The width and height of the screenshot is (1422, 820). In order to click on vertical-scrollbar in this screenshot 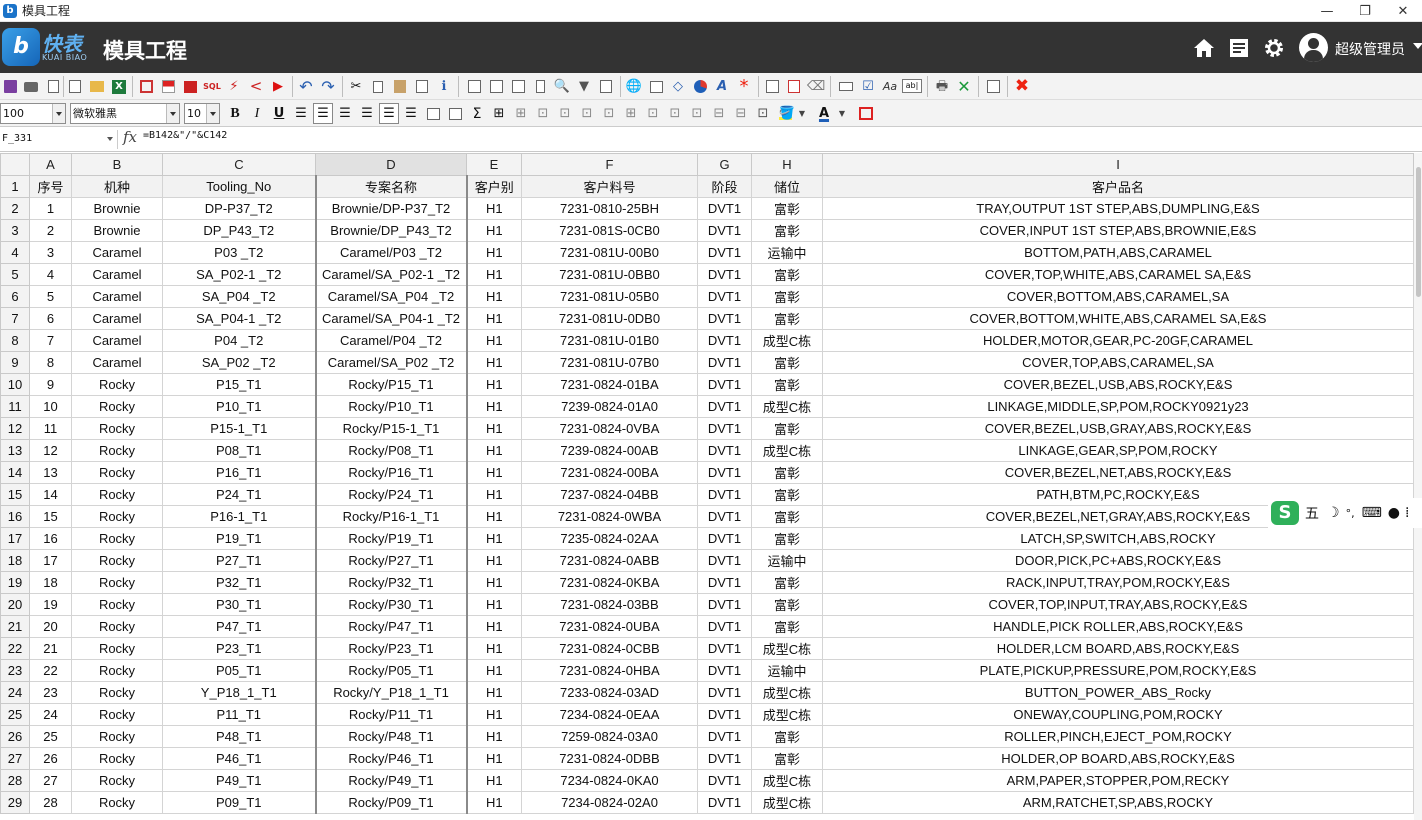, I will do `click(1418, 486)`.